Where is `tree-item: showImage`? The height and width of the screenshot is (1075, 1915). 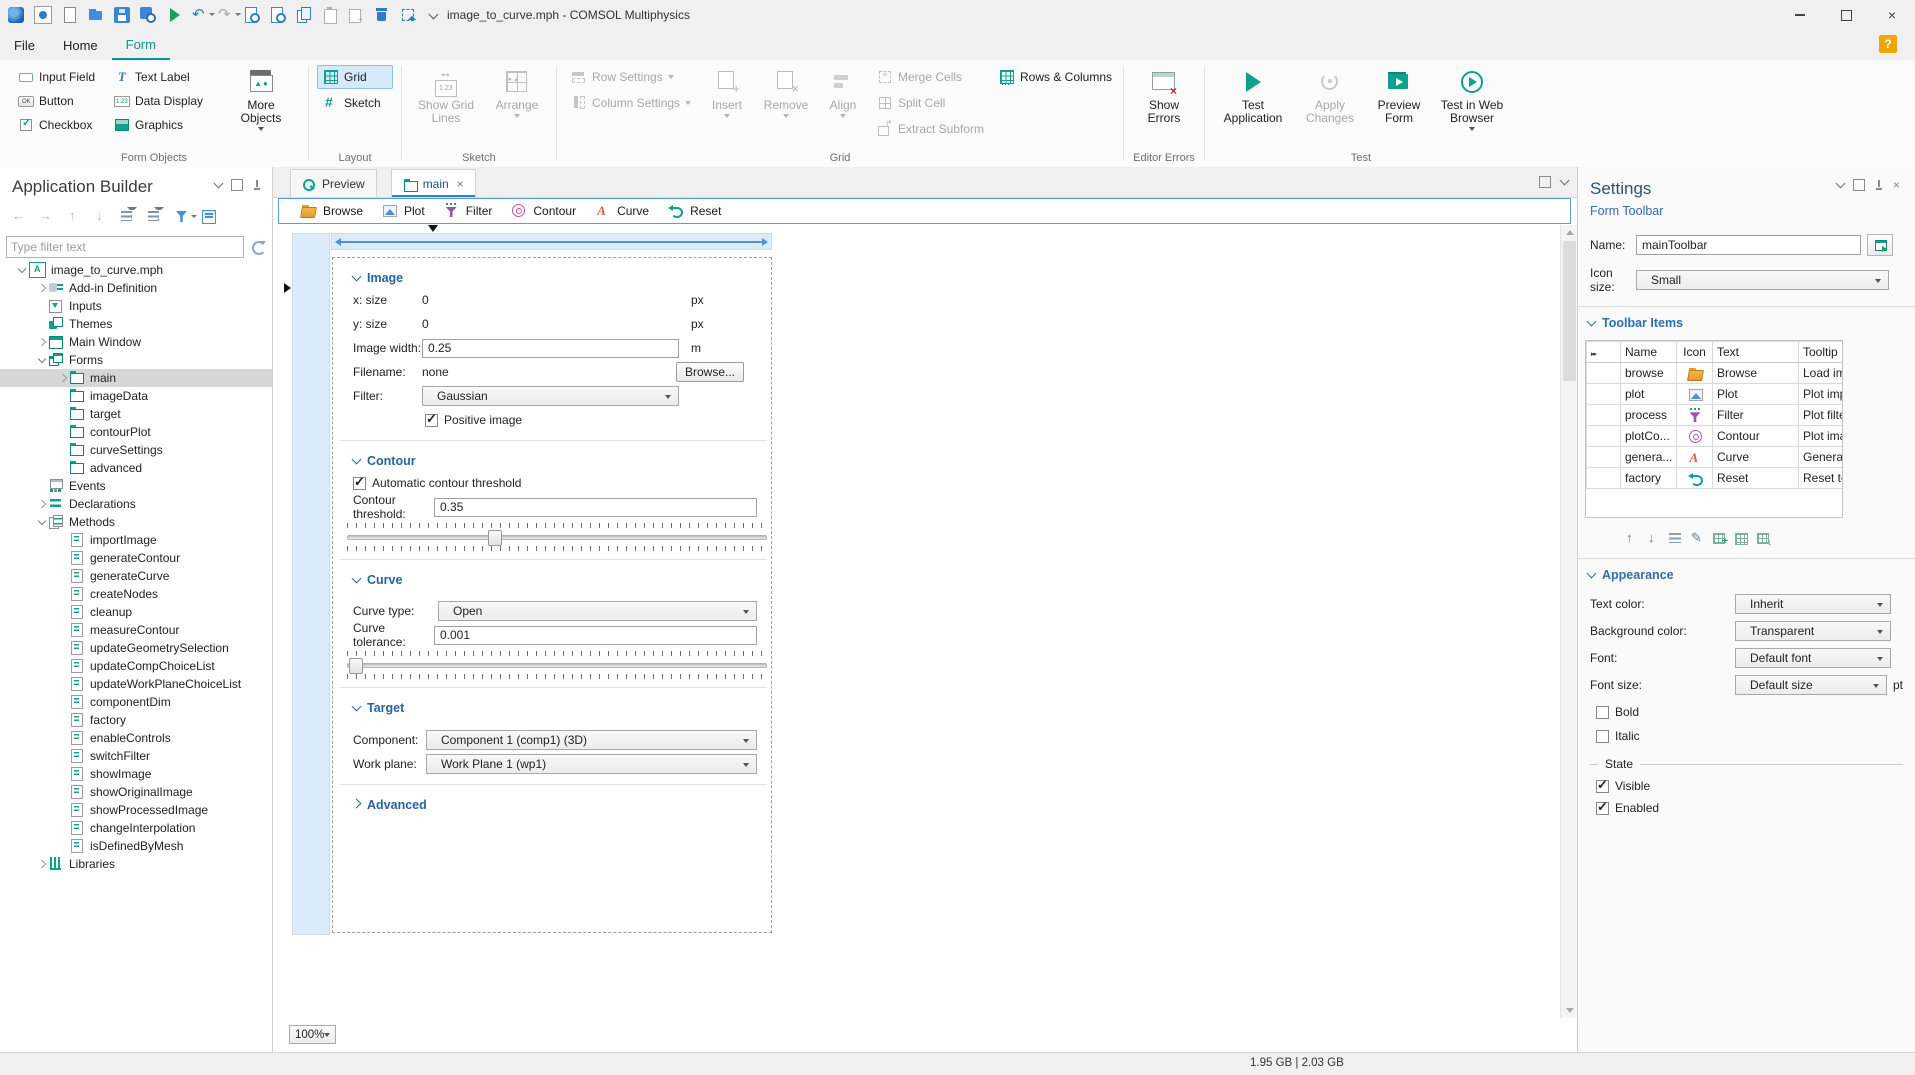 tree-item: showImage is located at coordinates (136, 774).